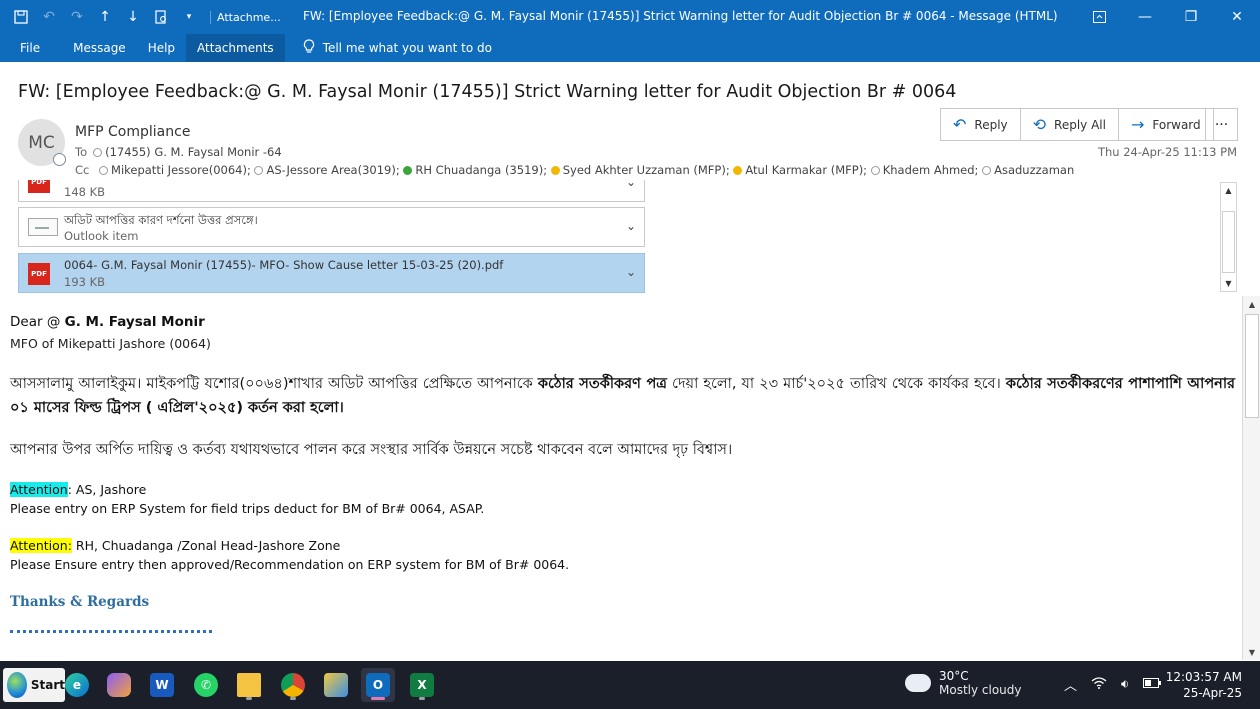 This screenshot has width=1260, height=709. What do you see at coordinates (1034, 170) in the screenshot?
I see `cc-recipient: Asaduzzaman` at bounding box center [1034, 170].